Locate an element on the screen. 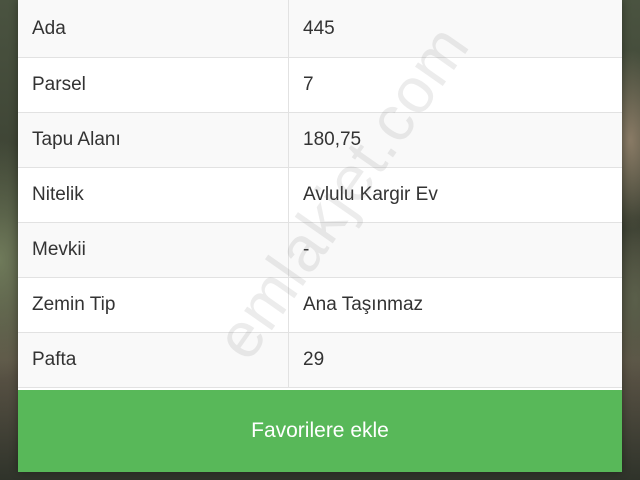  detail-label: Ada is located at coordinates (153, 29).